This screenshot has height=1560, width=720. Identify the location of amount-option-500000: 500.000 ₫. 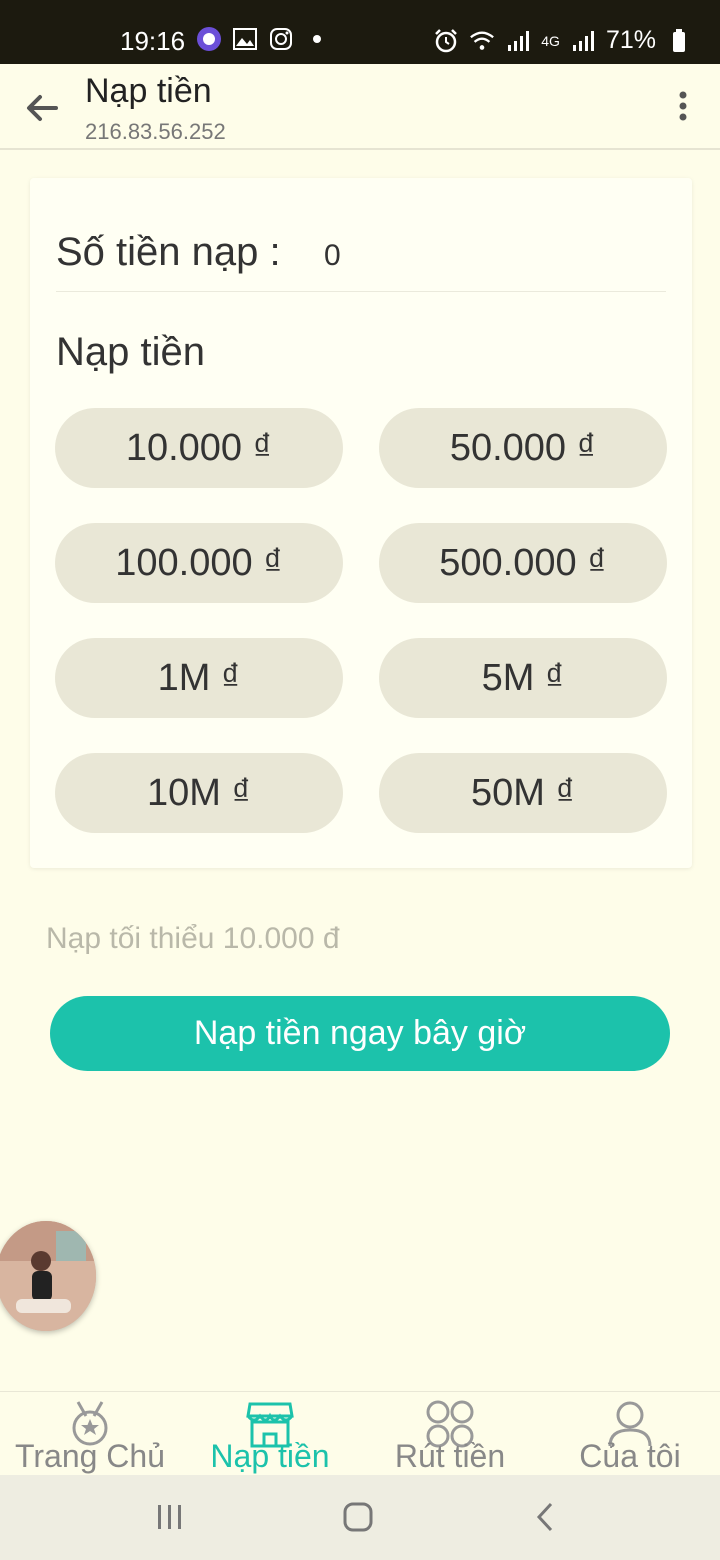
(523, 563).